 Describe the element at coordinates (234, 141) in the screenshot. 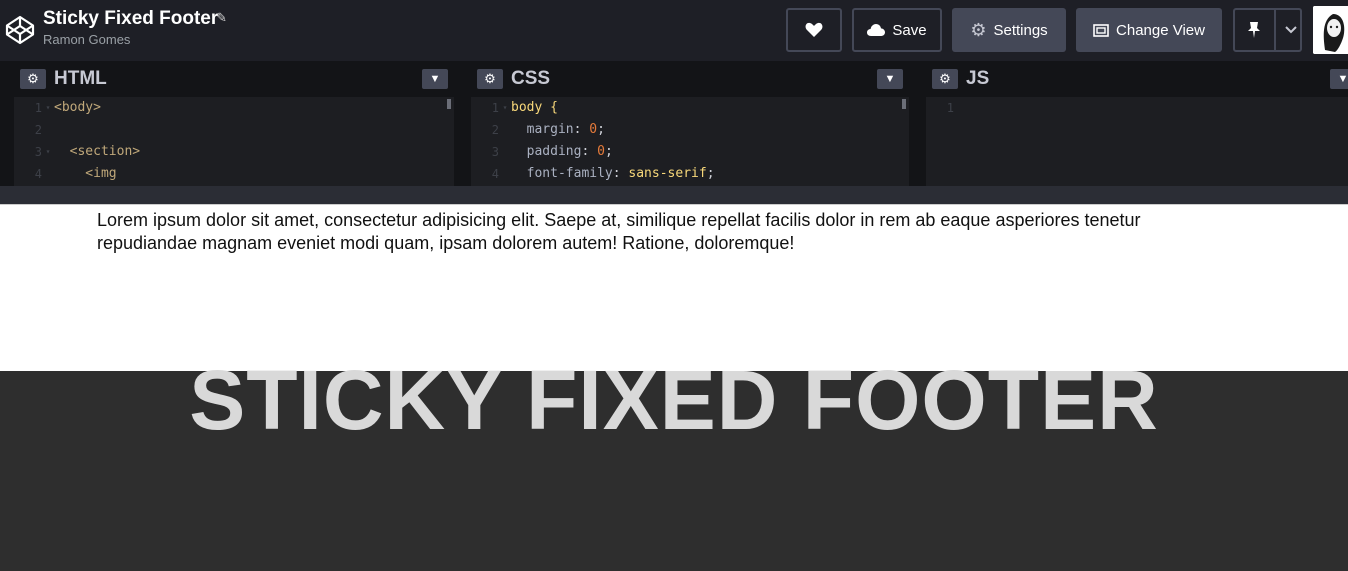

I see `html-code-area: 1 ▾ <body> 2 3 ▾ <section> 4 <img` at that location.